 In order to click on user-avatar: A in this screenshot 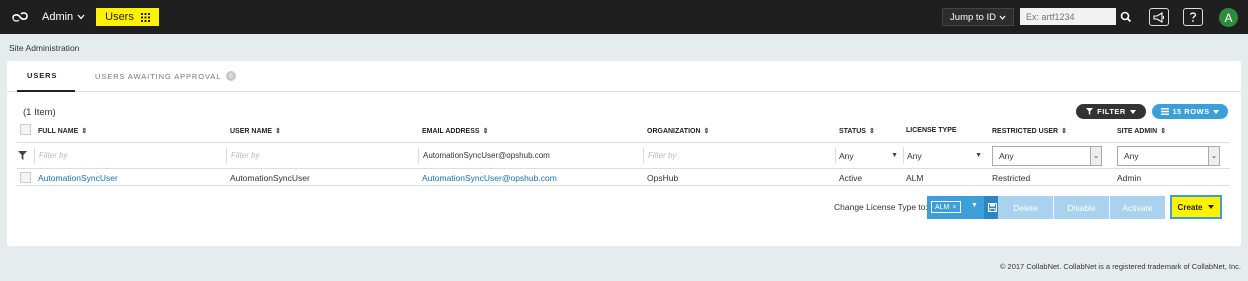, I will do `click(1228, 17)`.